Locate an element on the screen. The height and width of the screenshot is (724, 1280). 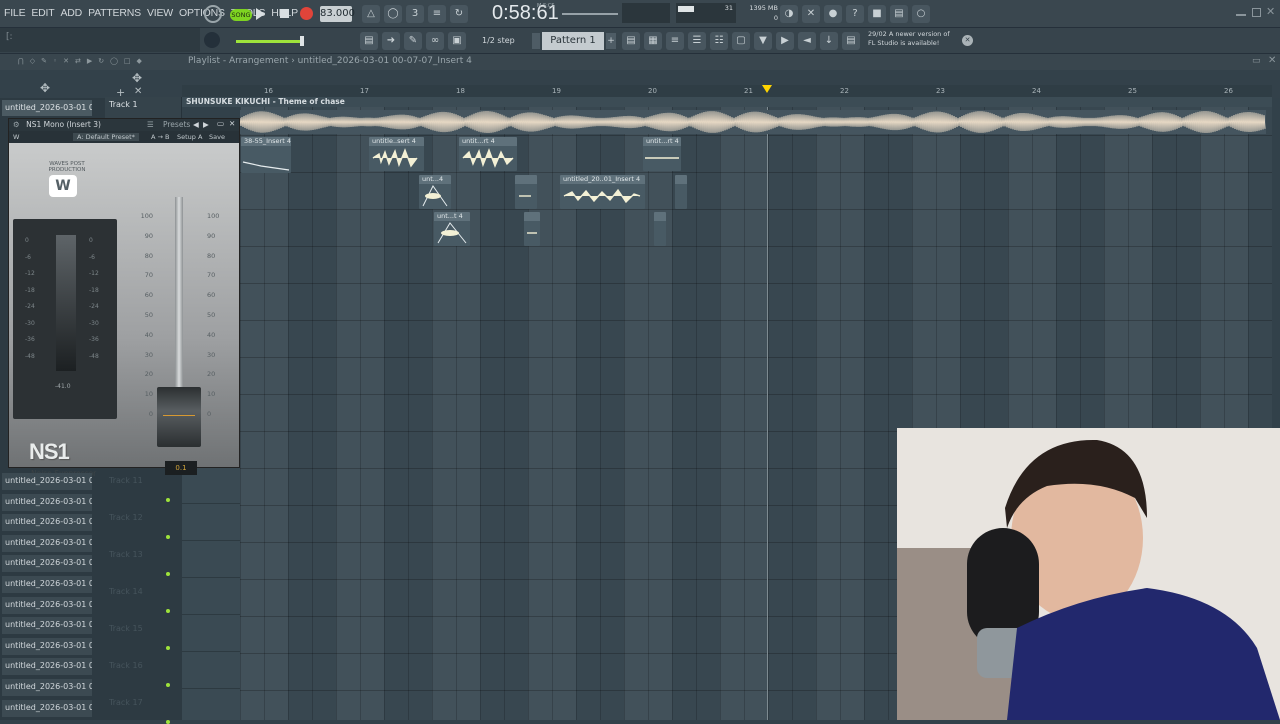
audio-clip: untitle..sert 4 is located at coordinates (396, 154).